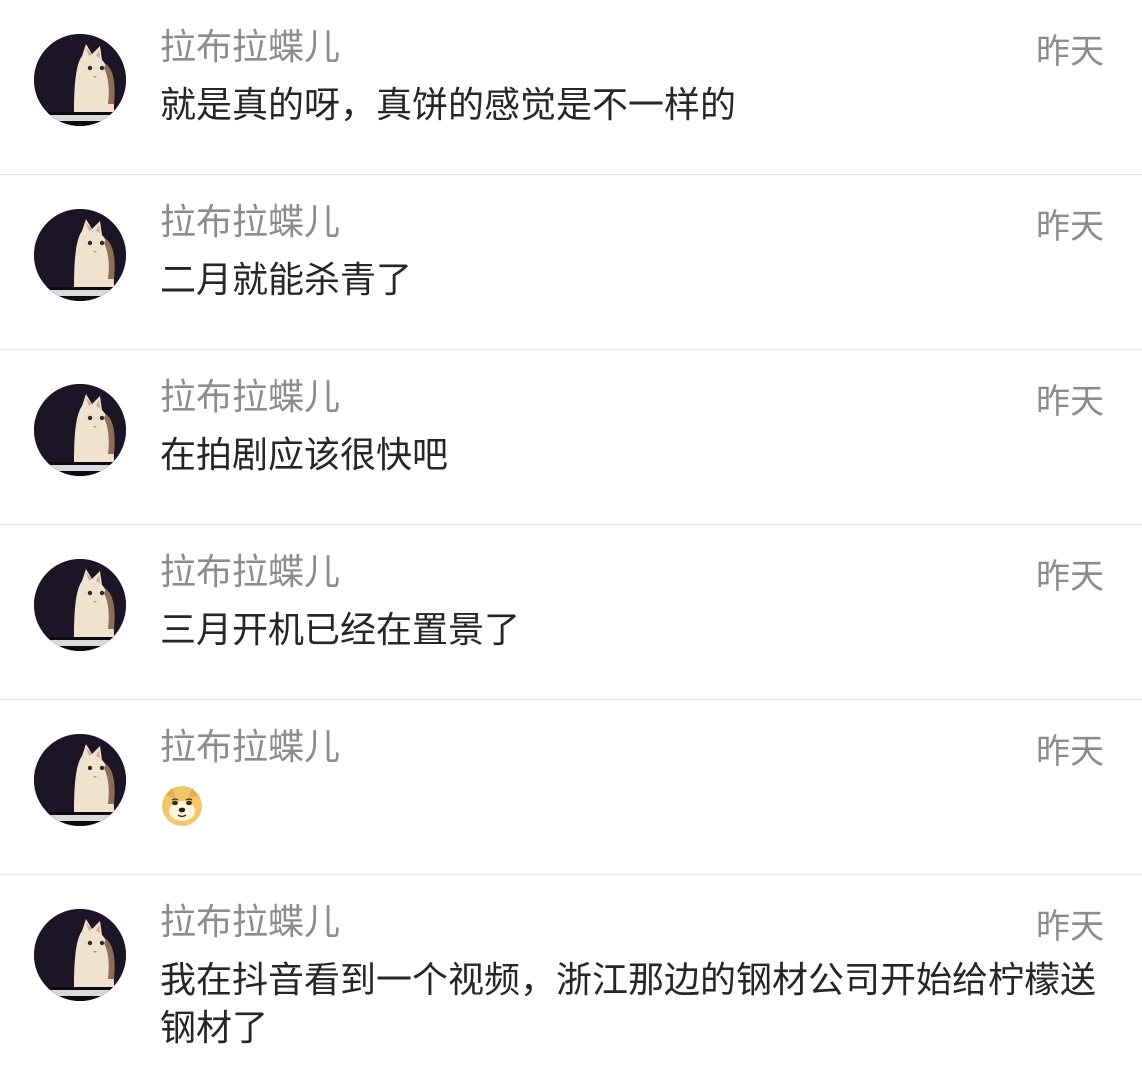 This screenshot has height=1080, width=1142. Describe the element at coordinates (304, 455) in the screenshot. I see `comment-text: 在拍剧应该很快吧` at that location.